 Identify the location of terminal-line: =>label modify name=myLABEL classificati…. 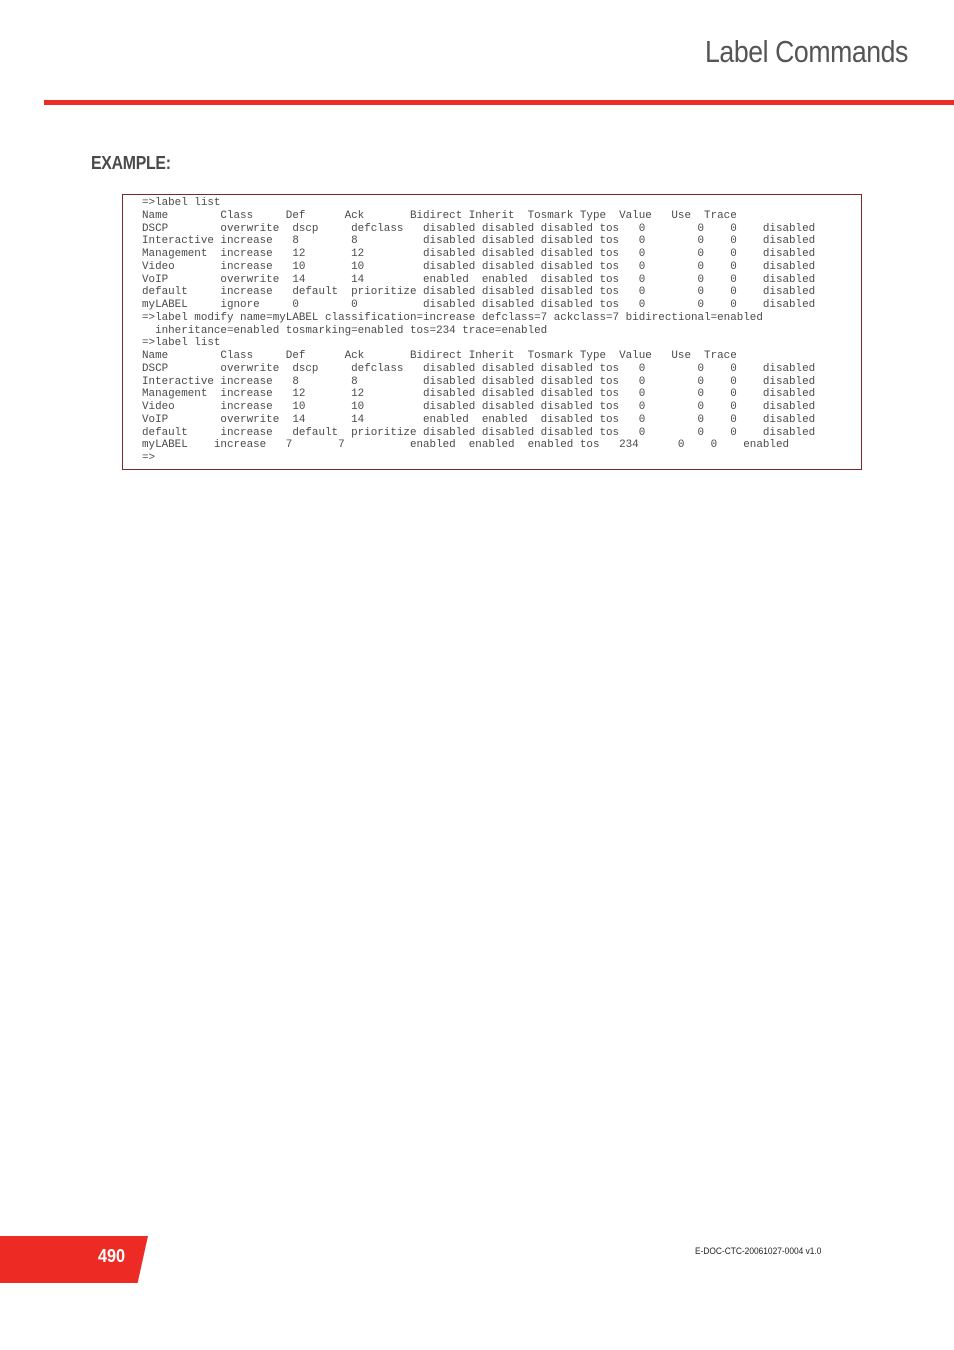
(452, 317).